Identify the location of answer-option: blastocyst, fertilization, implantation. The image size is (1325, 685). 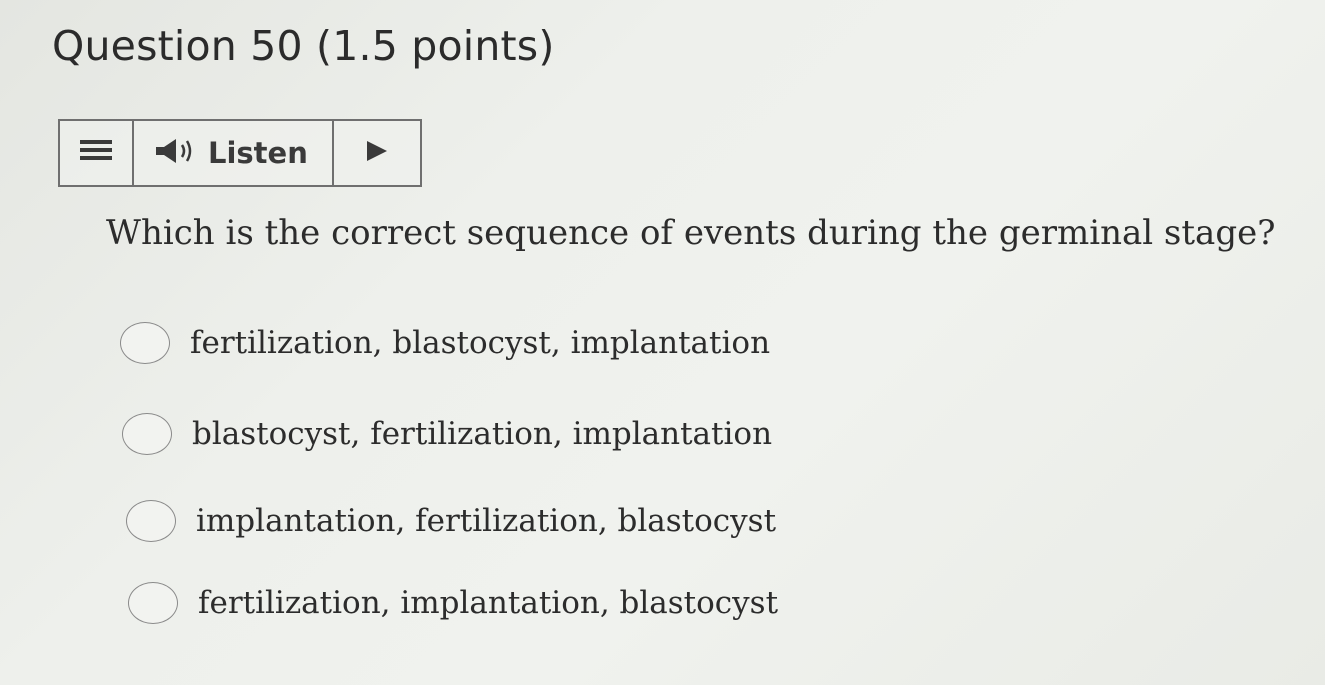
(447, 434).